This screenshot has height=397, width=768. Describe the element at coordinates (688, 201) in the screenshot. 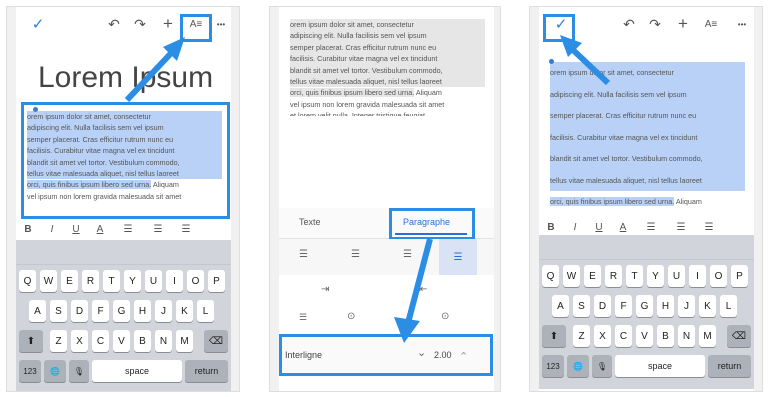

I see `text-word: Aliquam` at that location.